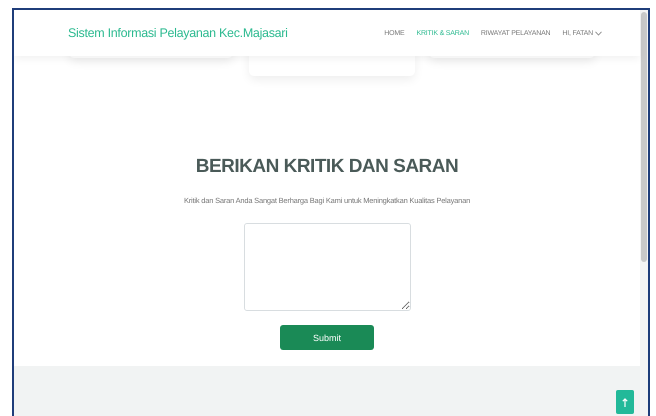 This screenshot has height=416, width=656. What do you see at coordinates (178, 33) in the screenshot?
I see `site-title: Sistem Informasi Pelayanan Kec.Majasari` at bounding box center [178, 33].